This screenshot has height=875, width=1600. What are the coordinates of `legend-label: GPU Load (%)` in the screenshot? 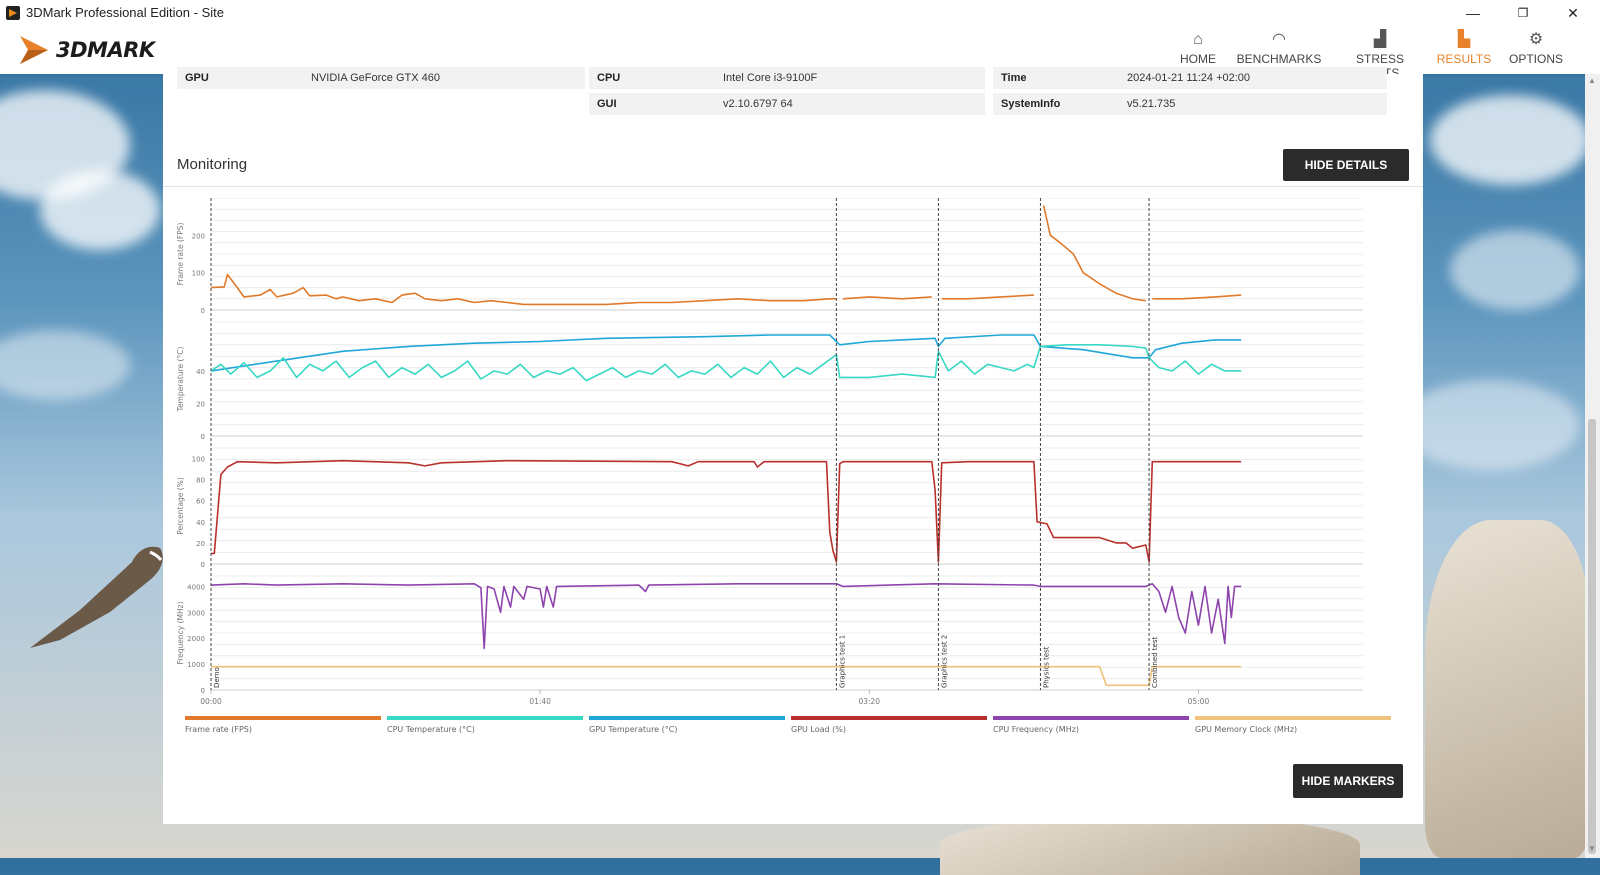 It's located at (818, 729).